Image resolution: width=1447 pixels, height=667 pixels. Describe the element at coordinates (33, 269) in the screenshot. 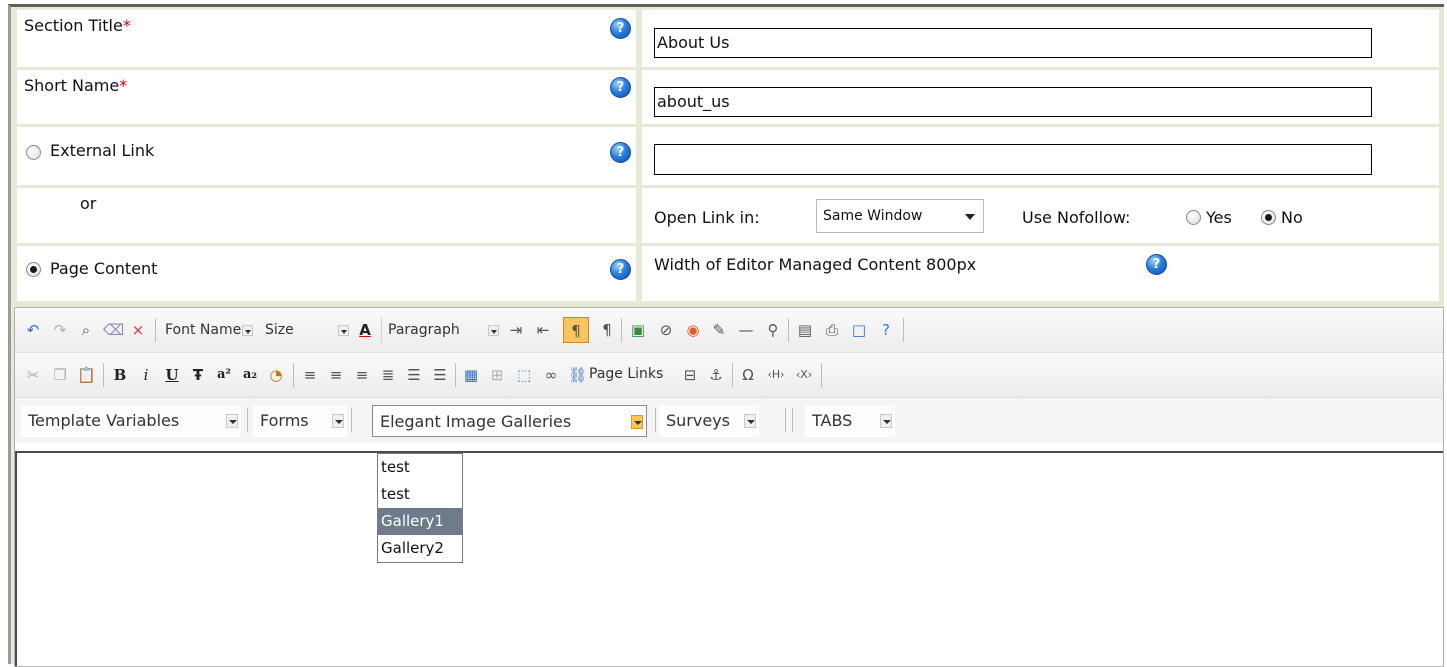

I see `page-content-radio` at that location.